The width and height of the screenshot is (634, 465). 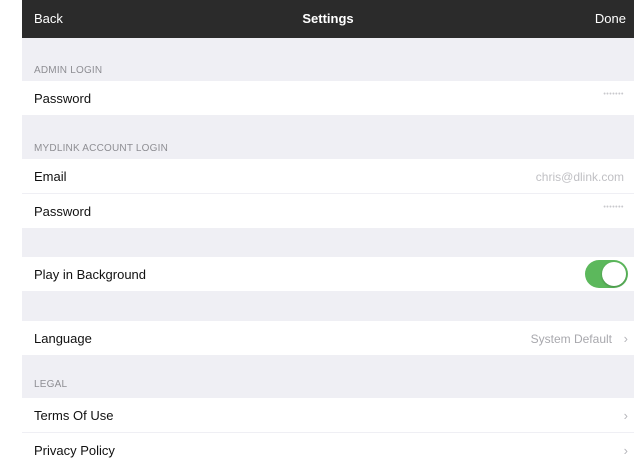 What do you see at coordinates (328, 338) in the screenshot?
I see `language-row: Language System Default ›` at bounding box center [328, 338].